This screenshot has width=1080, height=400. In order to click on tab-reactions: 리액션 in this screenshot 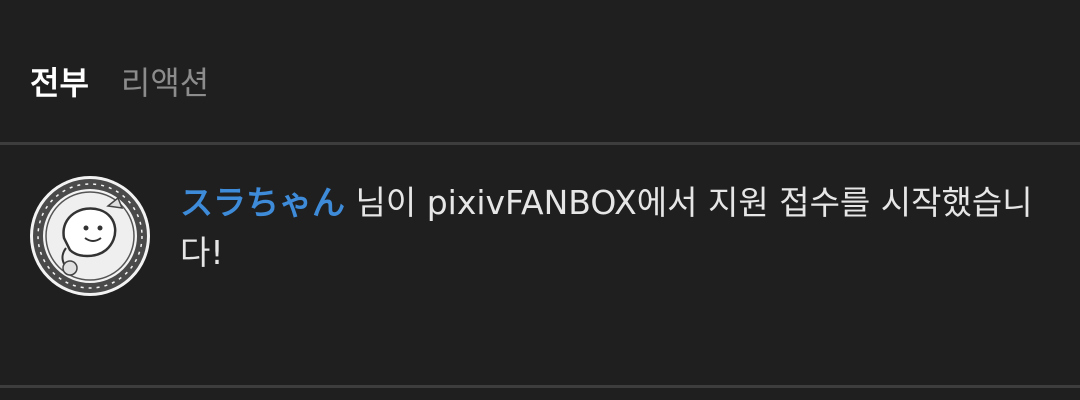, I will do `click(165, 83)`.